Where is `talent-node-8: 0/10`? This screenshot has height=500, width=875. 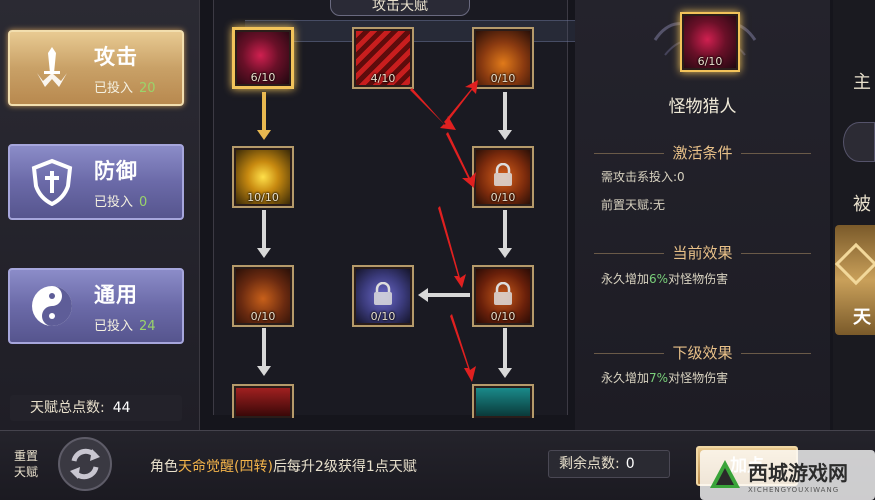
talent-node-8: 0/10 is located at coordinates (503, 296).